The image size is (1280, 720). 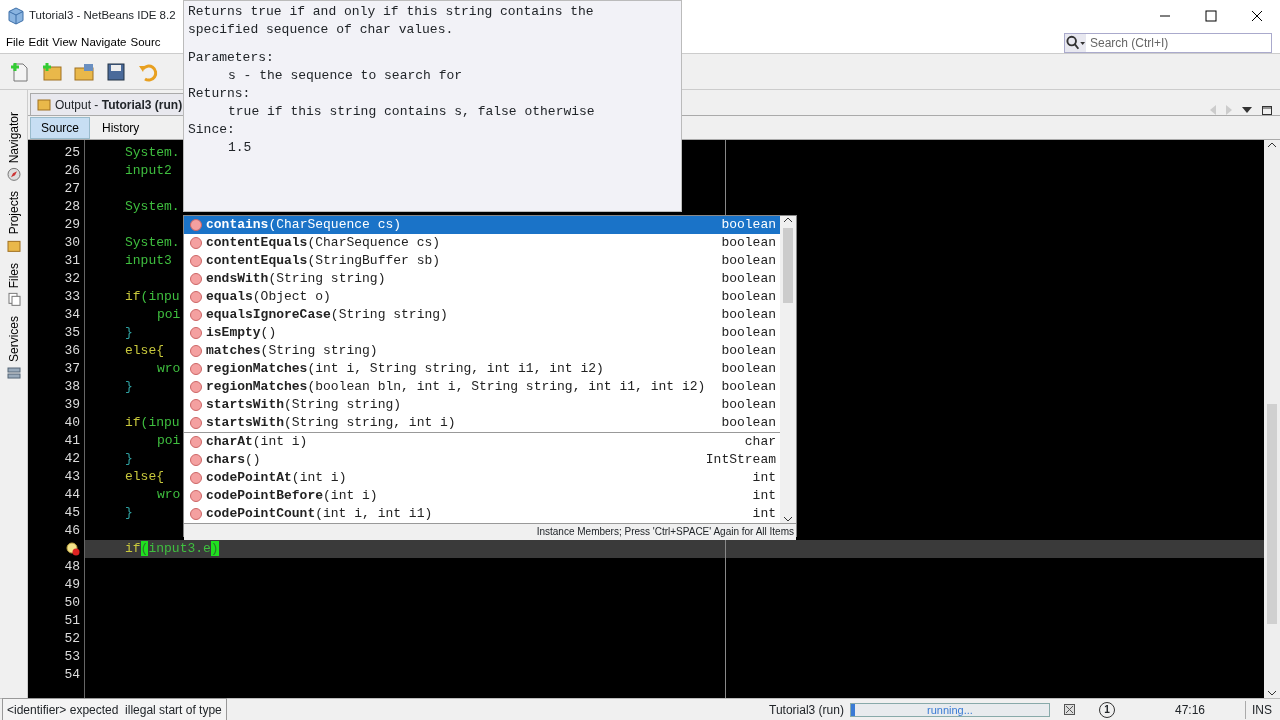 I want to click on line-number: 54, so click(x=72, y=675).